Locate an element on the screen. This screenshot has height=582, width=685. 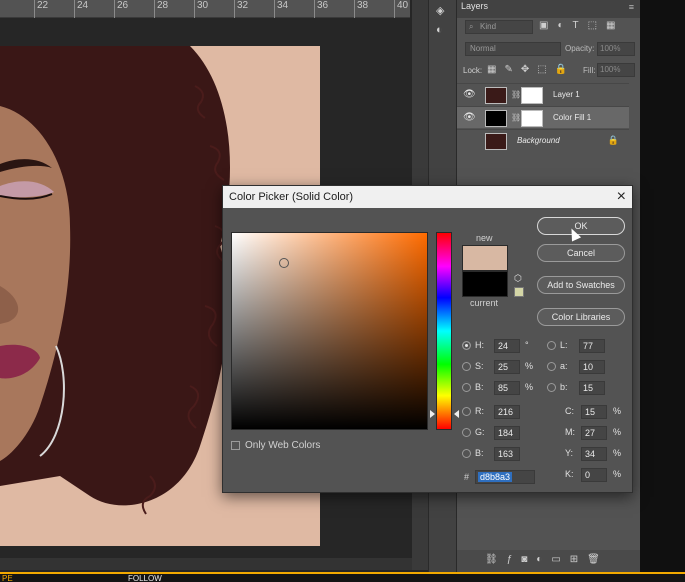
web-safe-swatch is located at coordinates (519, 292).